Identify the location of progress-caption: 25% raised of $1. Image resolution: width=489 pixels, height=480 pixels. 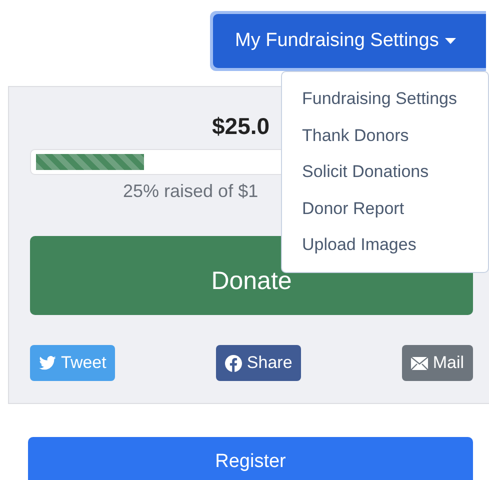
(190, 191).